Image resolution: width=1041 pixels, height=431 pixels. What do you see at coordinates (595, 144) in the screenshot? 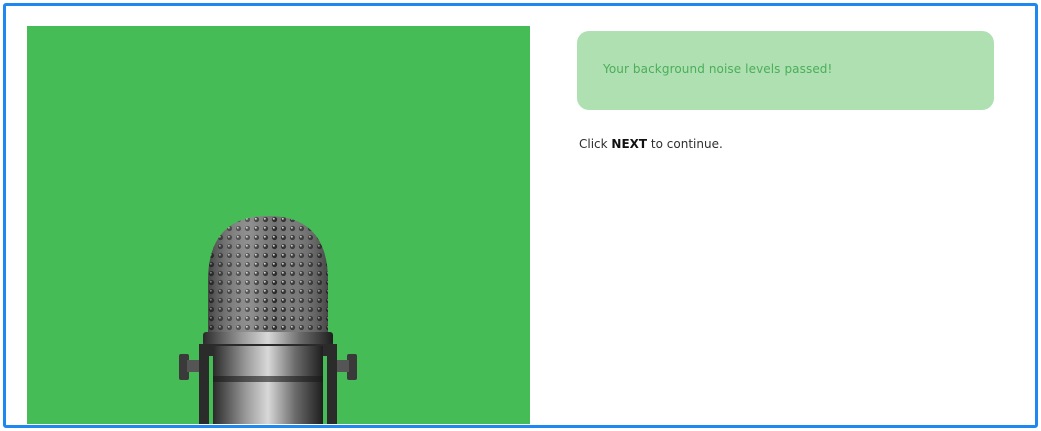
I see `instruction-prefix: Click` at bounding box center [595, 144].